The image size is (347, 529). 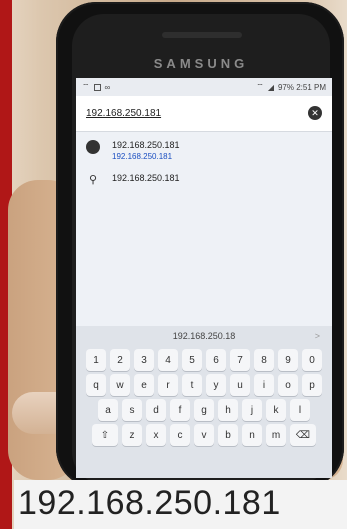 I want to click on keyboard-suggestion-bar: 192.168.250.18 >, so click(x=204, y=336).